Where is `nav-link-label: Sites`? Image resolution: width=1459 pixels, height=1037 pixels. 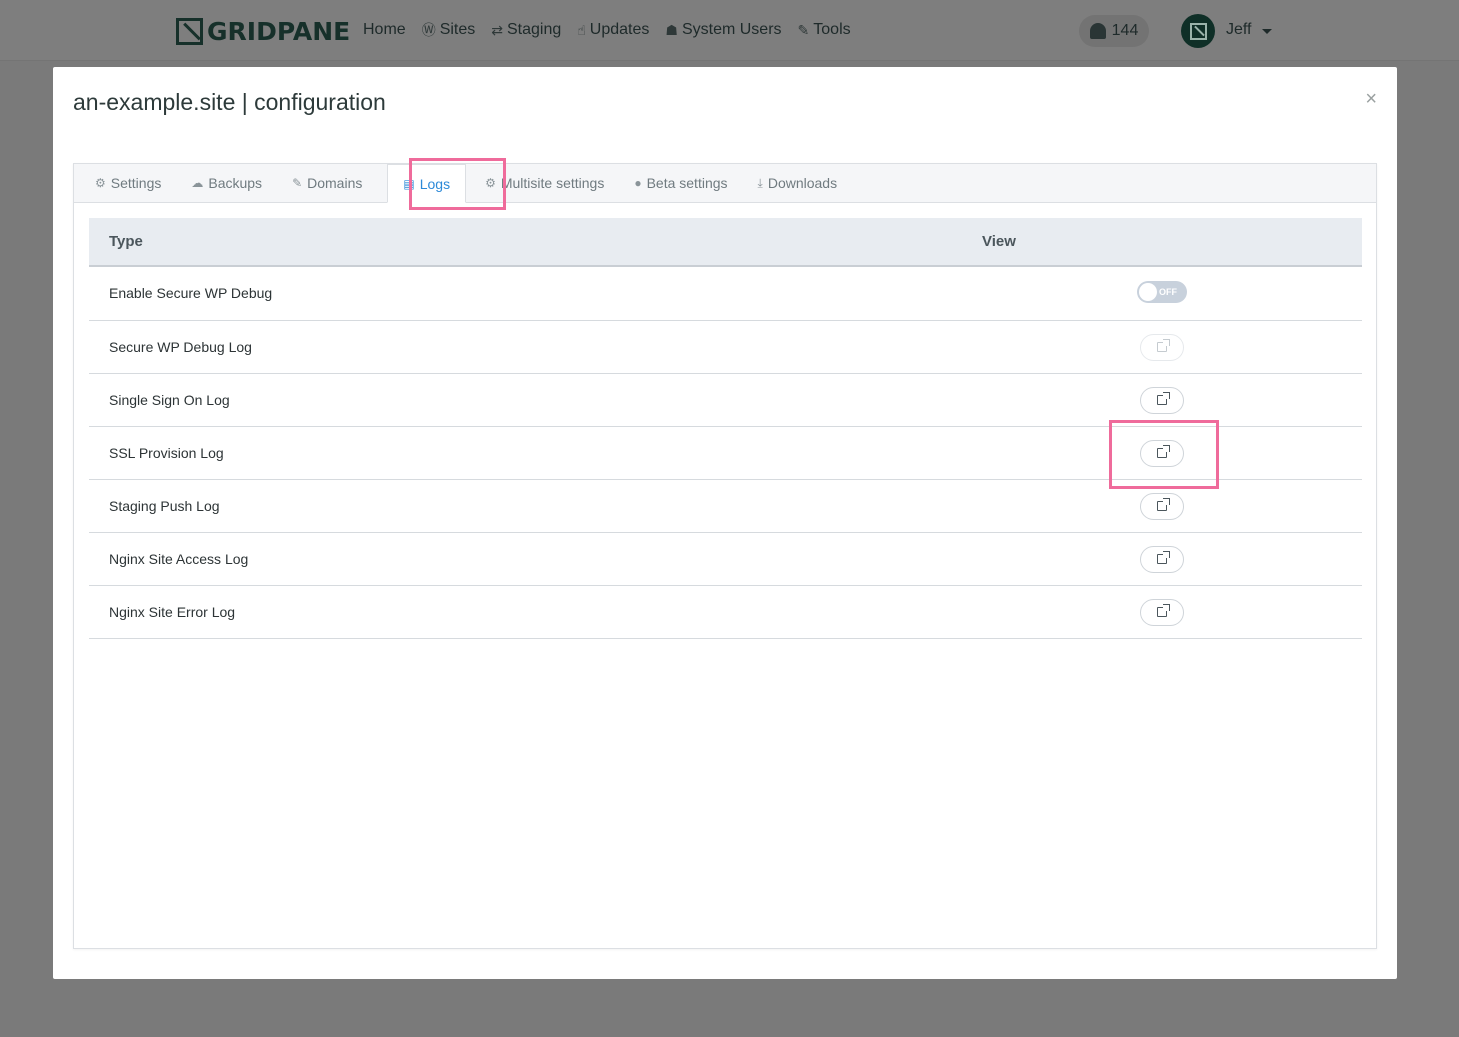 nav-link-label: Sites is located at coordinates (457, 29).